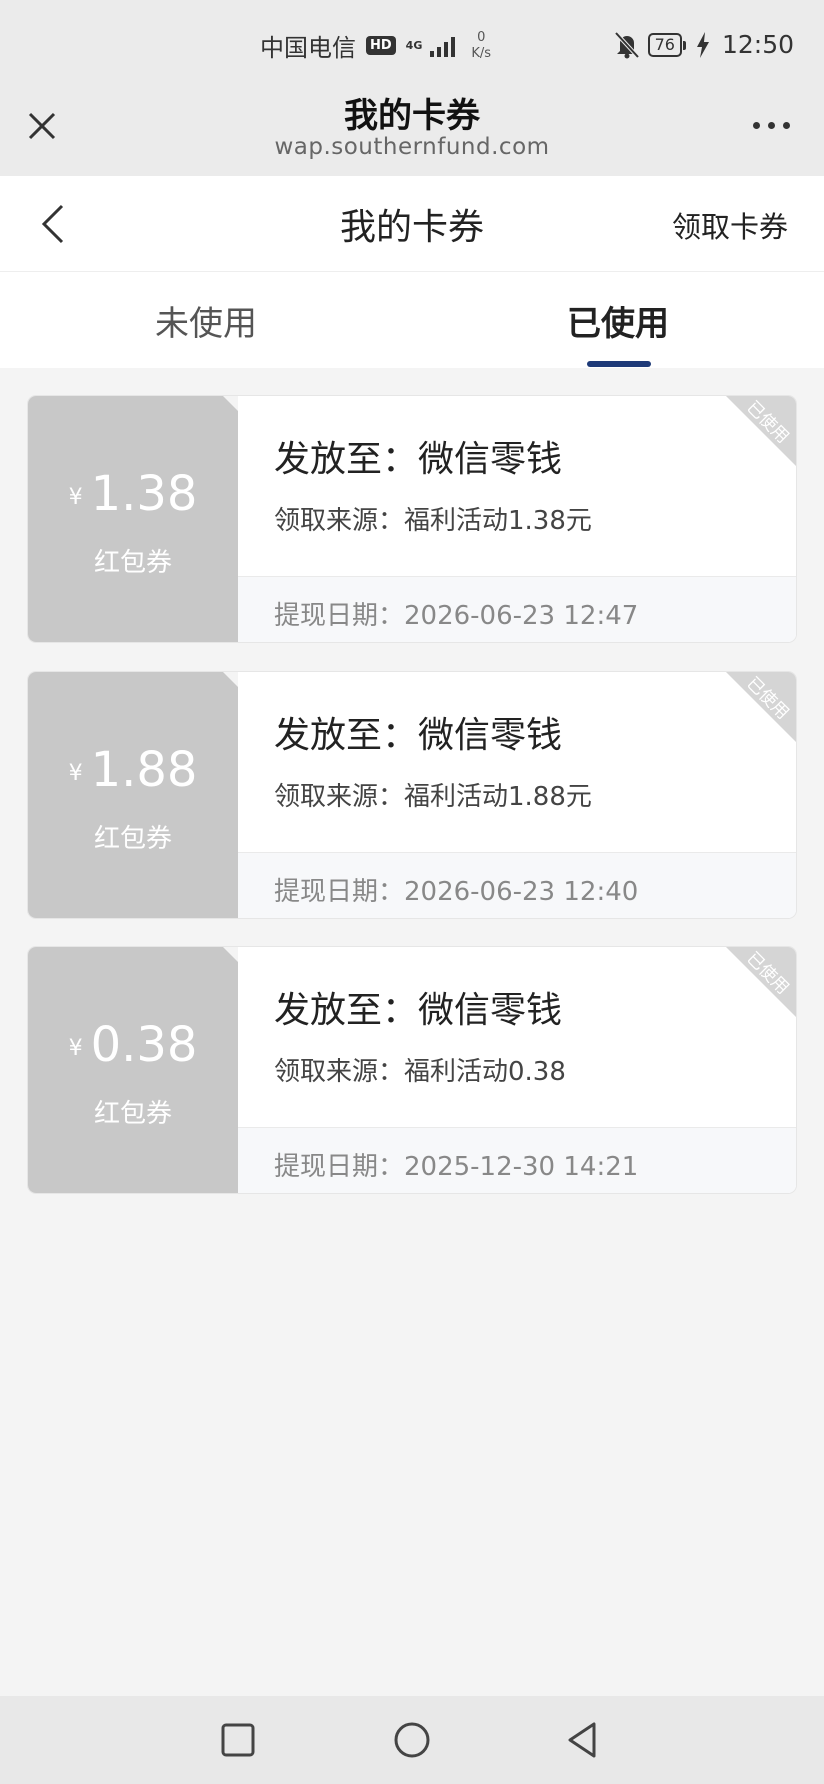 The height and width of the screenshot is (1784, 824). Describe the element at coordinates (619, 364) in the screenshot. I see `active-tab-indicator` at that location.